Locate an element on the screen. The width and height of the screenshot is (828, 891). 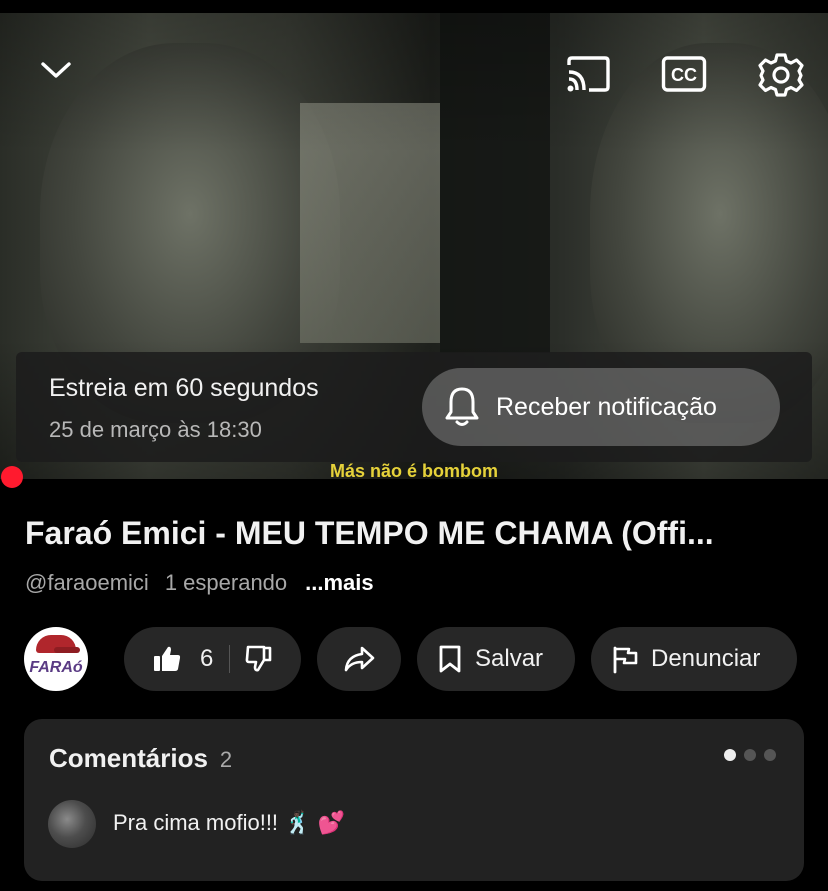
waiting-count: 1 esperando is located at coordinates (226, 582).